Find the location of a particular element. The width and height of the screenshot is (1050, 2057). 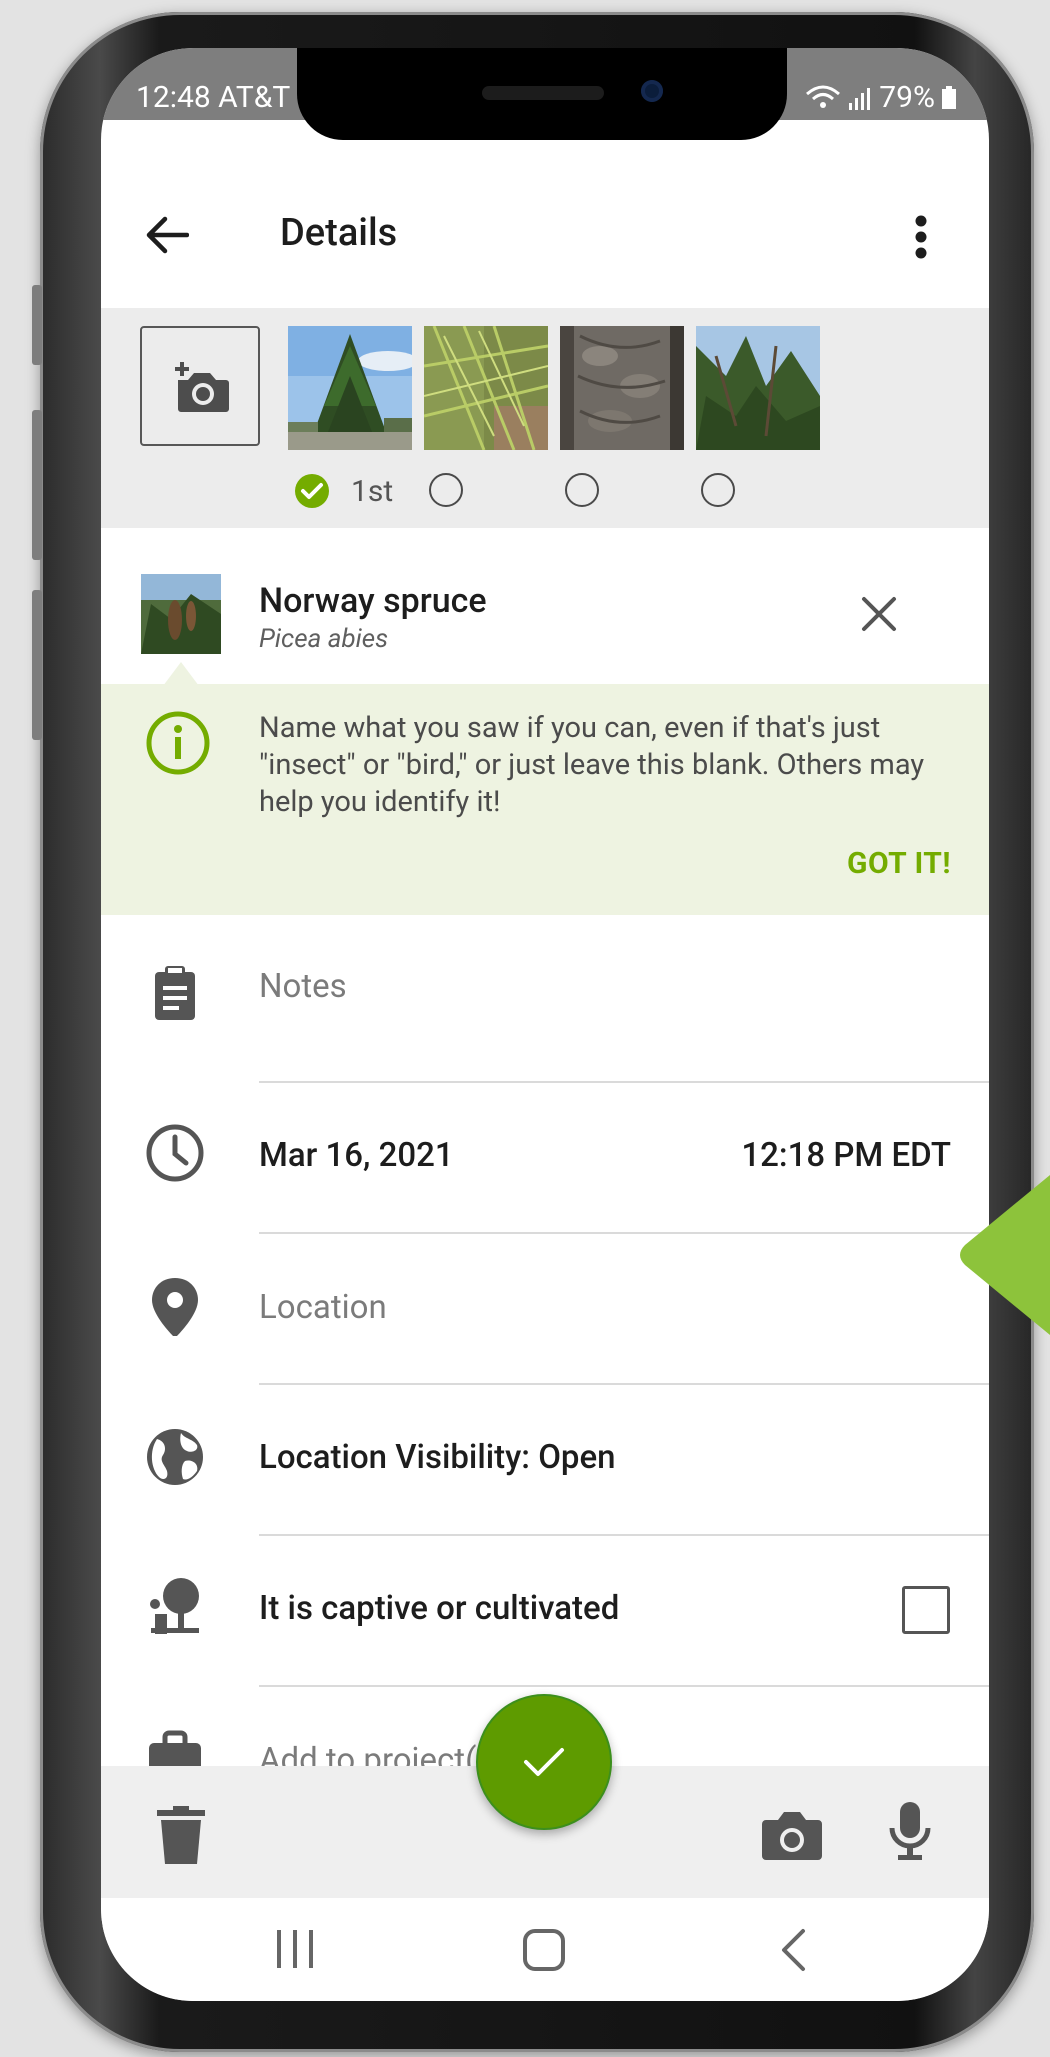

clipboard-icon is located at coordinates (175, 993).